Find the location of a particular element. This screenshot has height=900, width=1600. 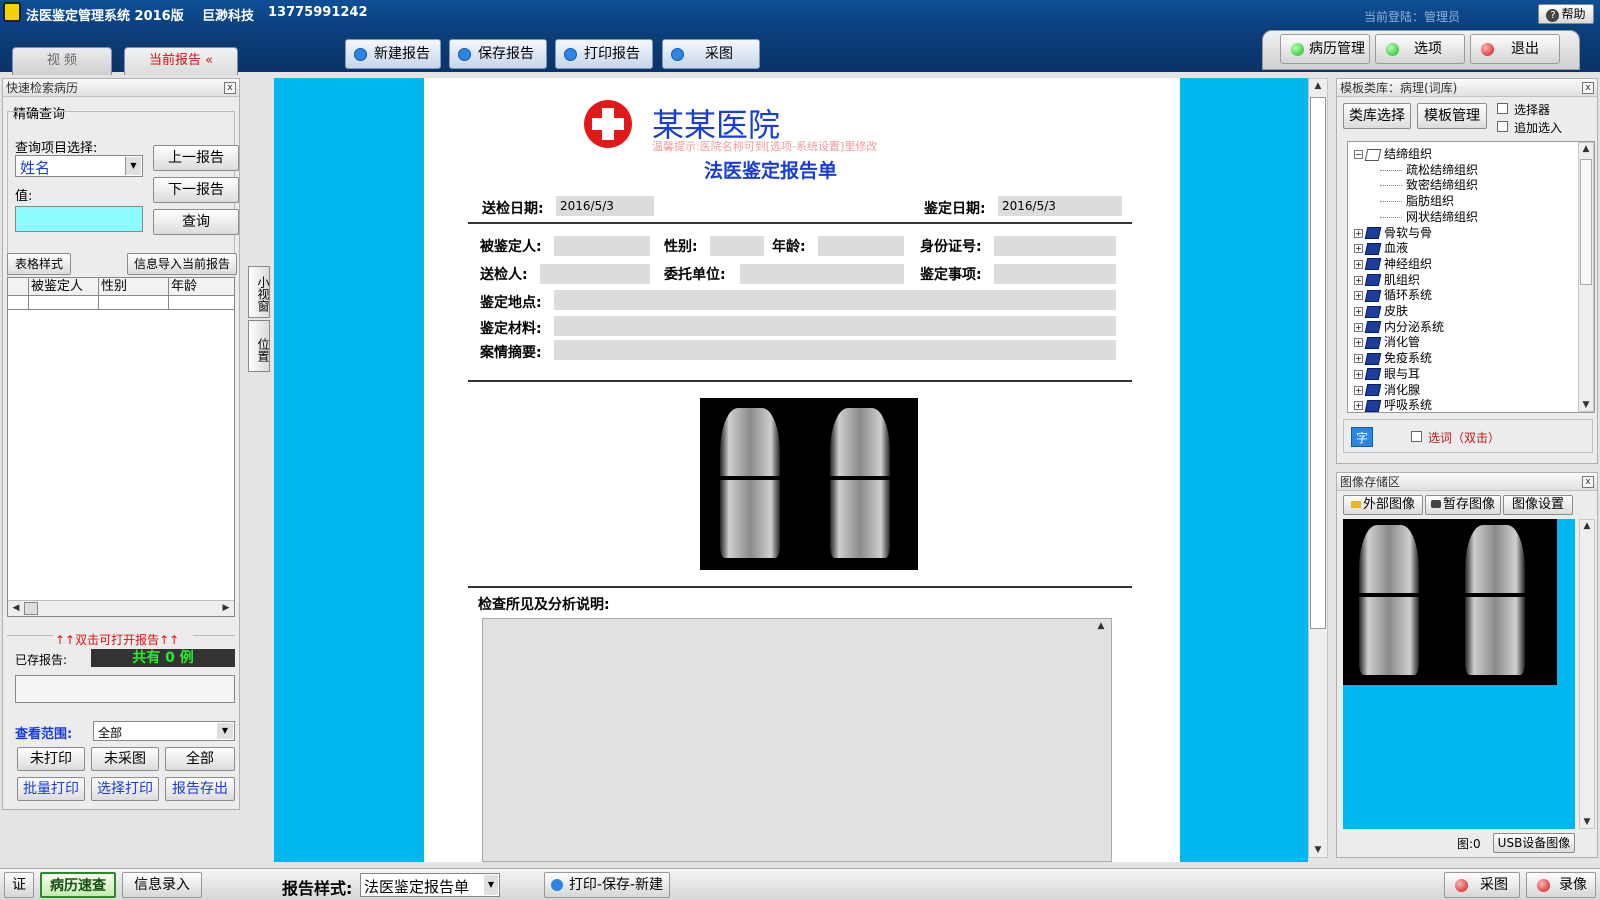

tree-item: + 消化腺 is located at coordinates (1387, 390).